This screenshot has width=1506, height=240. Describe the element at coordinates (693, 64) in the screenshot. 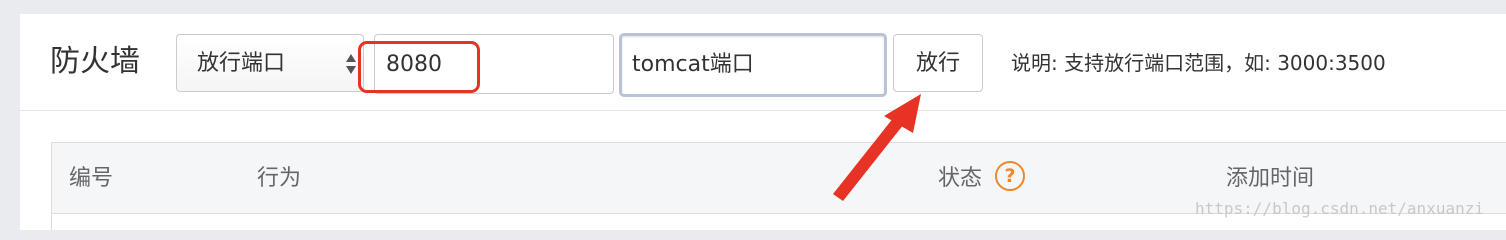

I see `description-input-value: tomcat端口` at that location.